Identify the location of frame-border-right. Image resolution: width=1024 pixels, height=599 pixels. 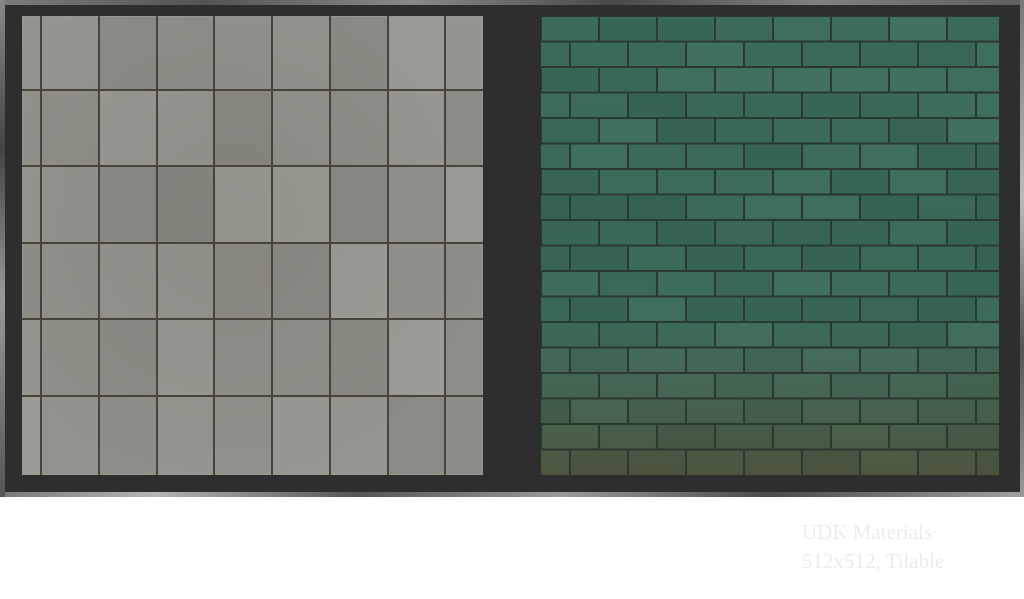
(1022, 248).